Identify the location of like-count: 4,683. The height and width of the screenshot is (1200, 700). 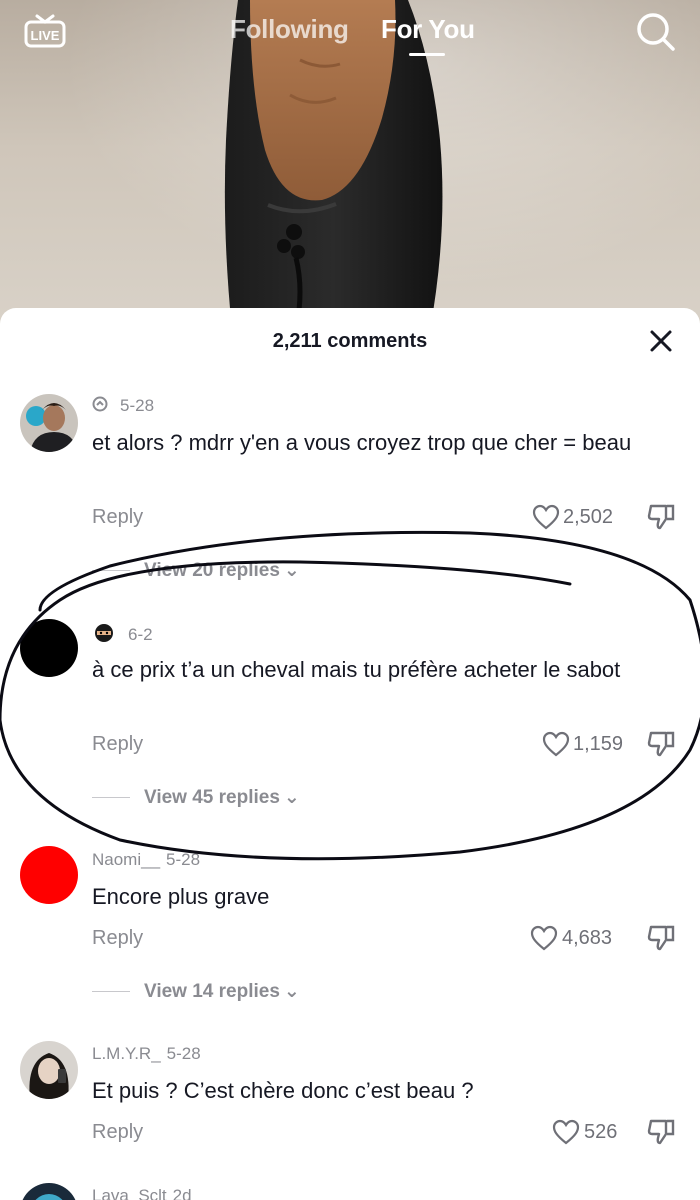
(587, 938).